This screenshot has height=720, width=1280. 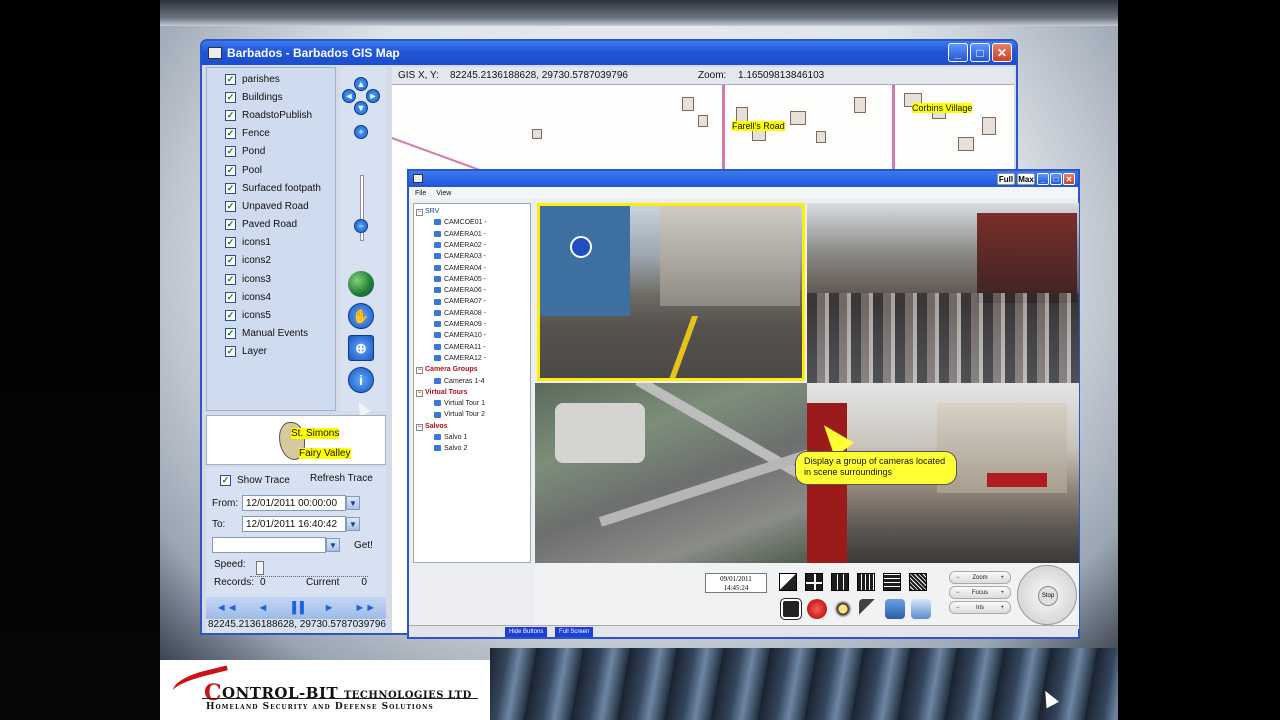 I want to click on speed-slider-thumb, so click(x=260, y=568).